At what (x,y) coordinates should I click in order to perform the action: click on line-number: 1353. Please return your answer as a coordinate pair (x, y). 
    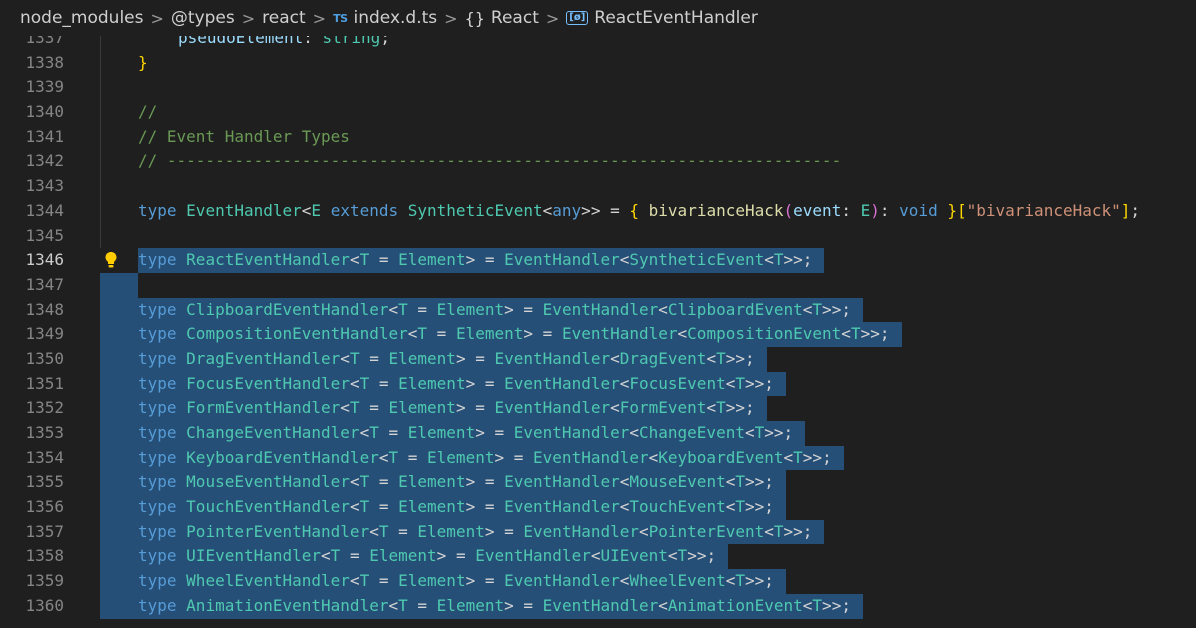
    Looking at the image, I should click on (44, 432).